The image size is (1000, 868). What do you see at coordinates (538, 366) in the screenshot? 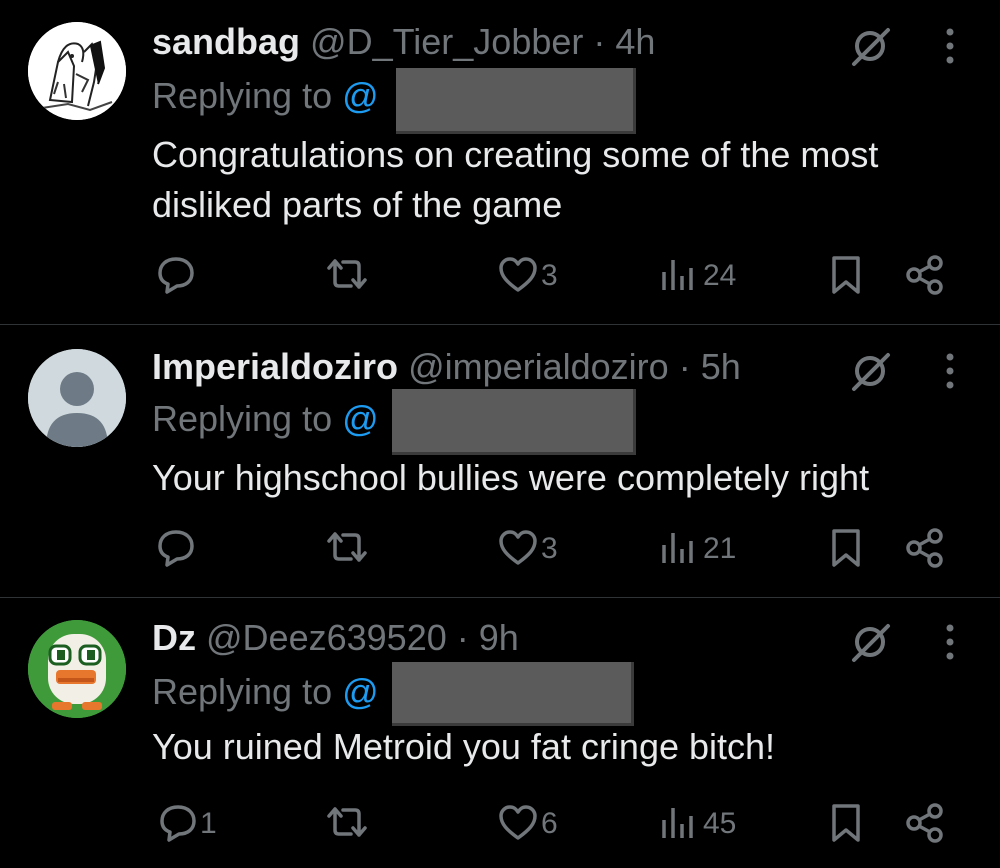
I see `user-handle: @imperialdoziro` at bounding box center [538, 366].